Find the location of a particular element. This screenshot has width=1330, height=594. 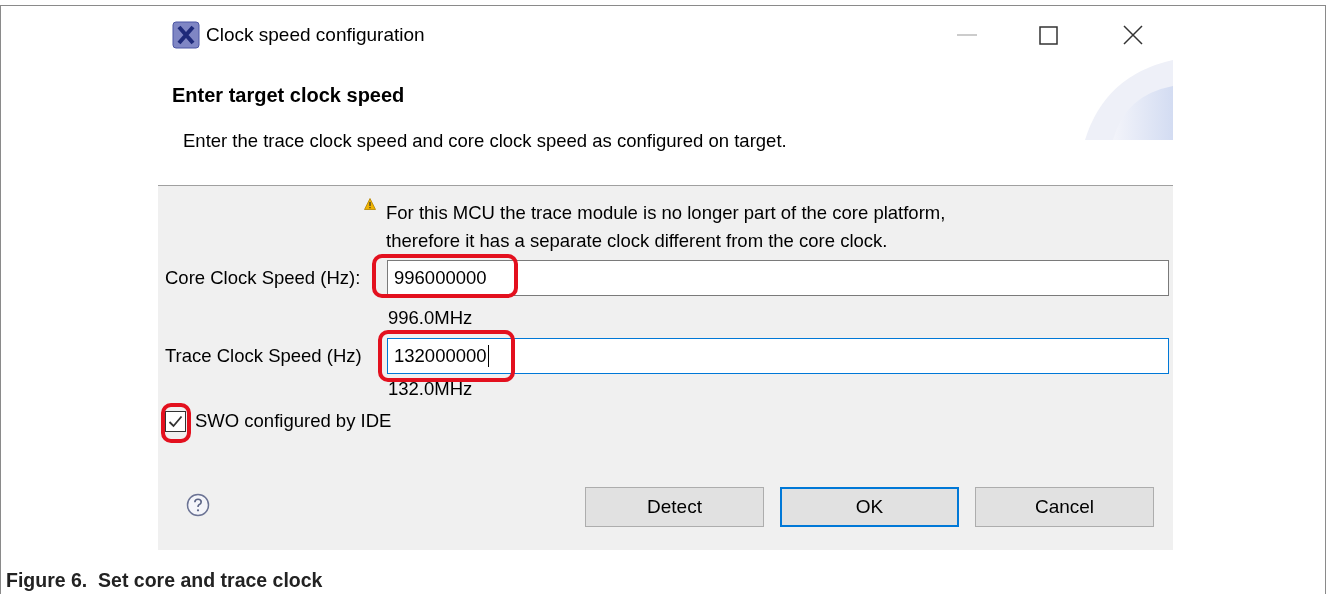

check-mark-icon is located at coordinates (175, 421).